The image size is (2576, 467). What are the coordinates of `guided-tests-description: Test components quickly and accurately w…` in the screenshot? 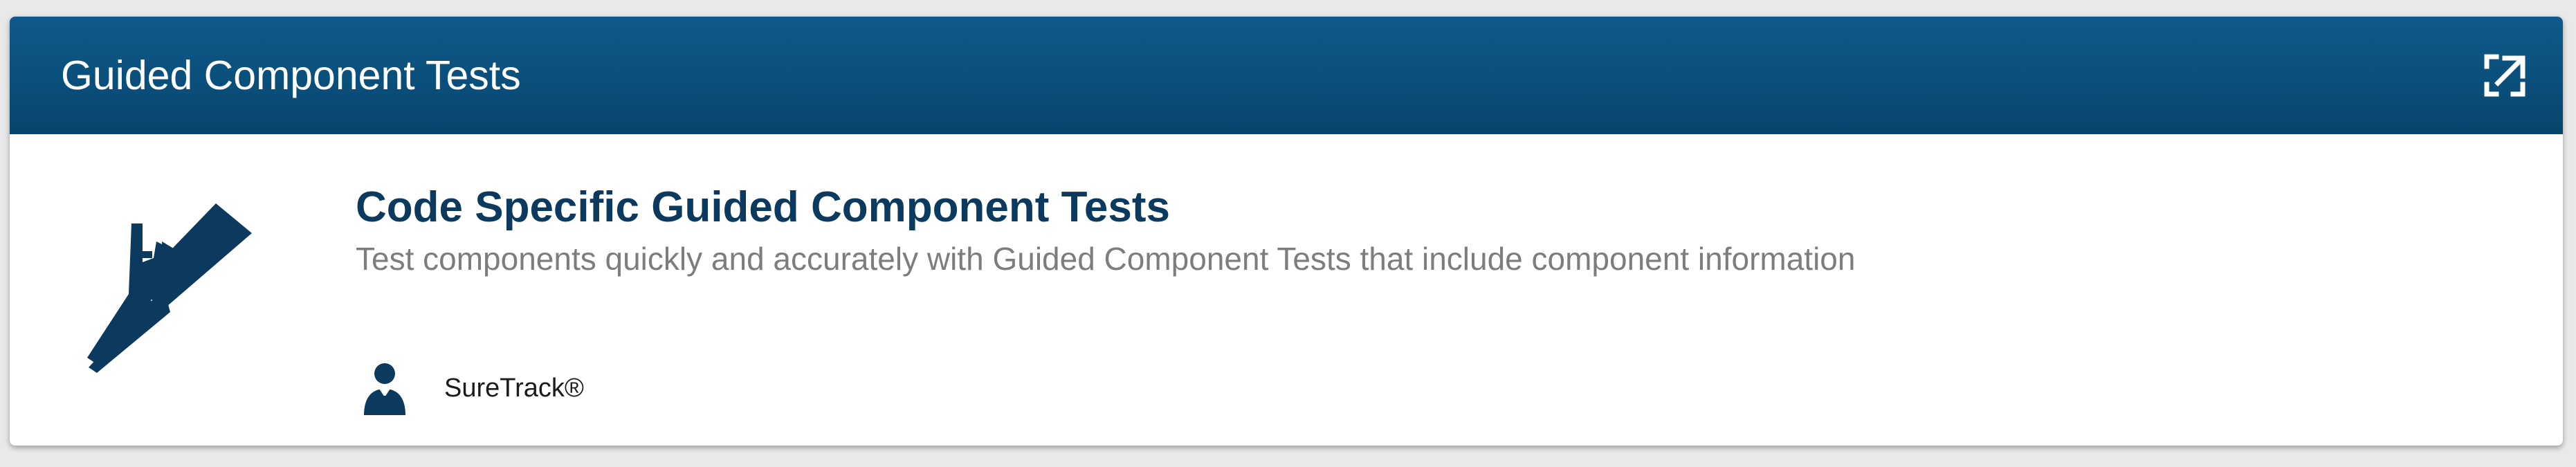 It's located at (1106, 259).